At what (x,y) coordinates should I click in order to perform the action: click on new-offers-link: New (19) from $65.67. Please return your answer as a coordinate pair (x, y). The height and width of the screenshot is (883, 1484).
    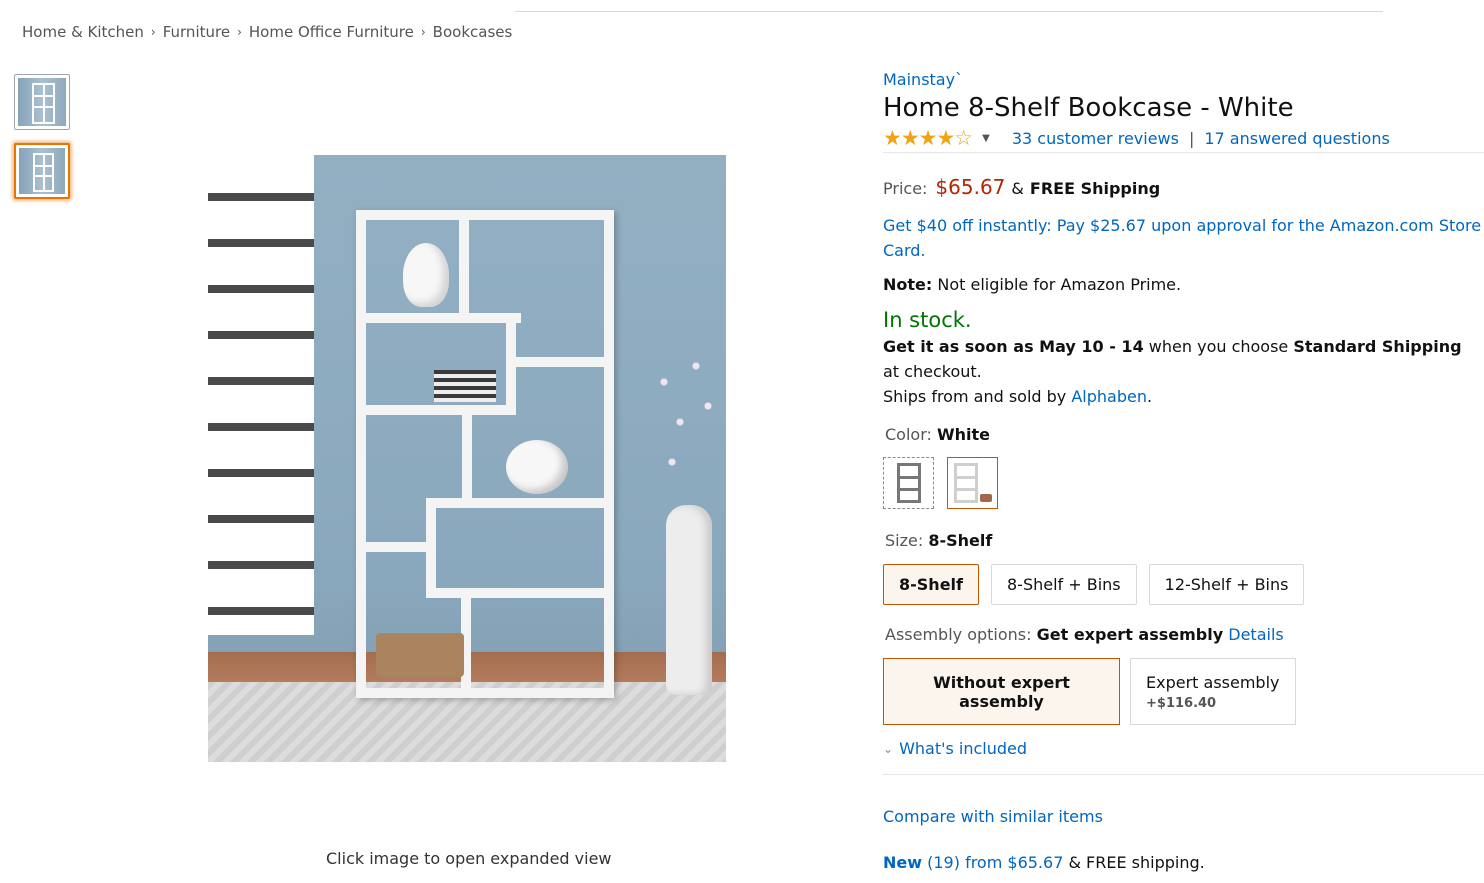
    Looking at the image, I should click on (973, 862).